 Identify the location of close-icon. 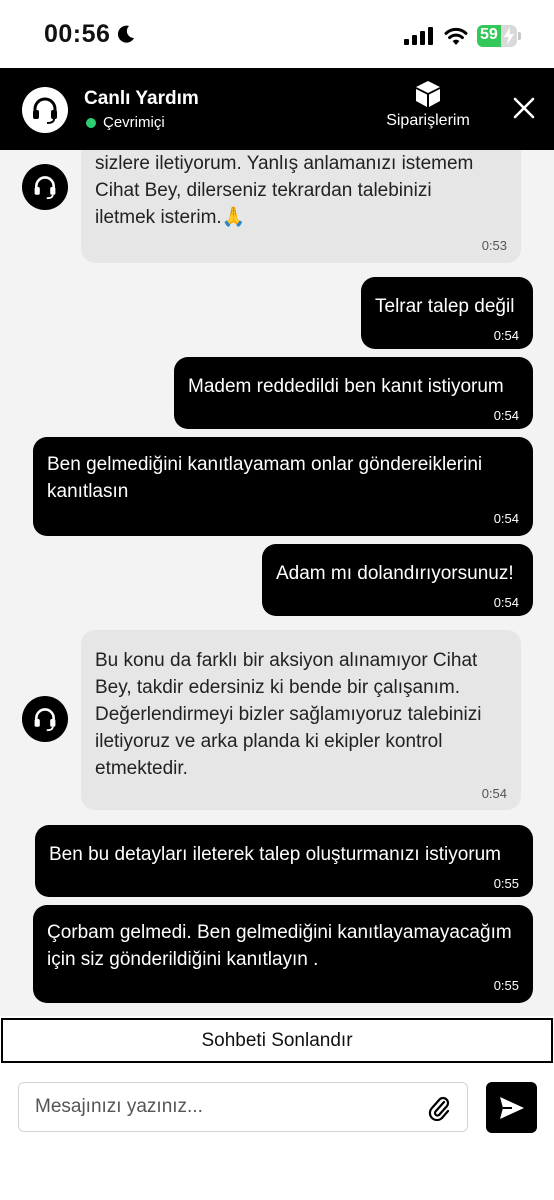
(524, 108).